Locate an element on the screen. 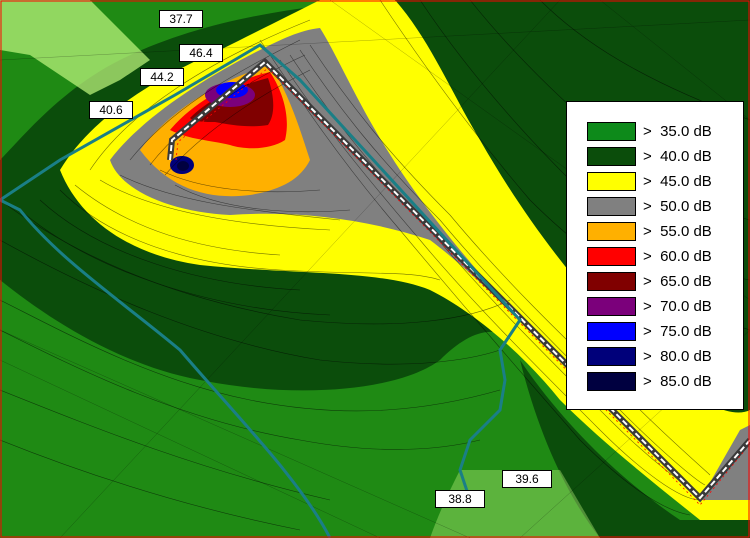 The image size is (750, 538). legend-item: > 40.0 dB is located at coordinates (649, 156).